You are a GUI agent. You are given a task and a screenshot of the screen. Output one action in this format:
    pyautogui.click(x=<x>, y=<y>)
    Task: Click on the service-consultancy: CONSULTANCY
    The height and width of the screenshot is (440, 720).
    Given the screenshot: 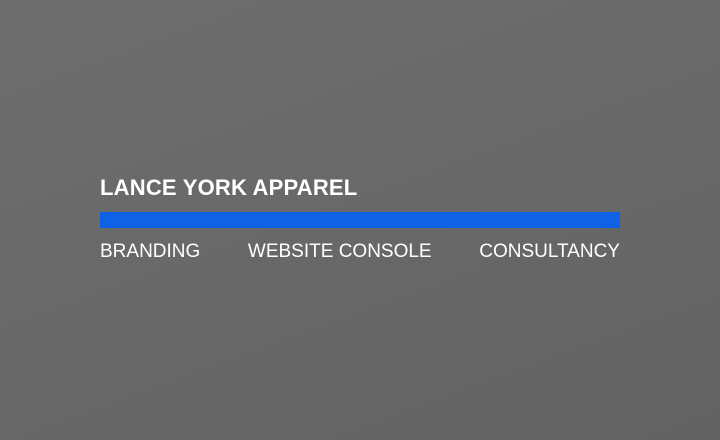 What is the action you would take?
    pyautogui.click(x=549, y=251)
    